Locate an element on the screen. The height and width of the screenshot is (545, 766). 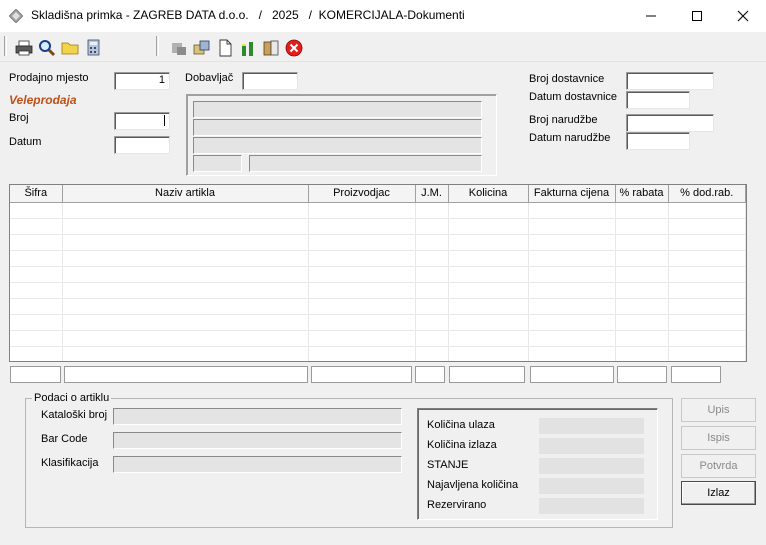
statistics-button is located at coordinates (248, 48).